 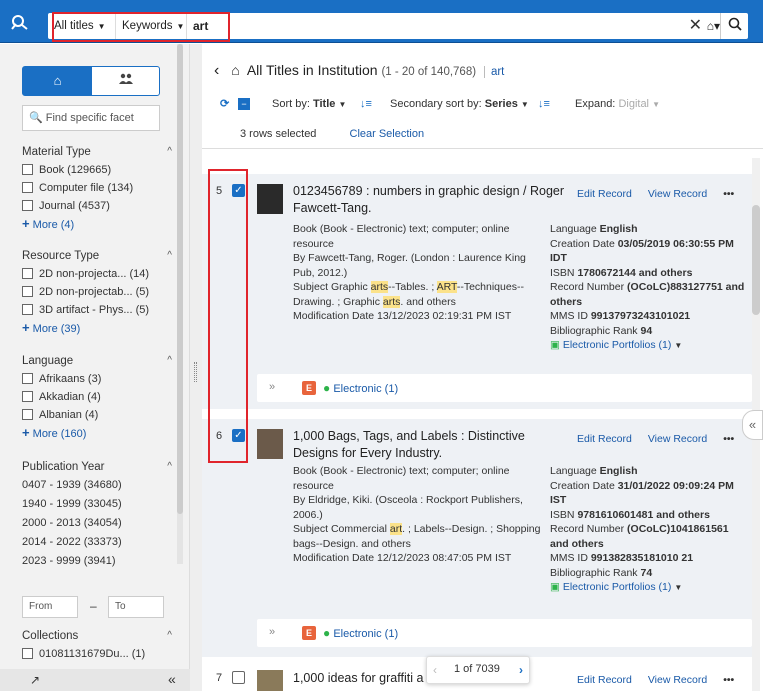 I want to click on portfolio-icon: ▣, so click(x=555, y=587).